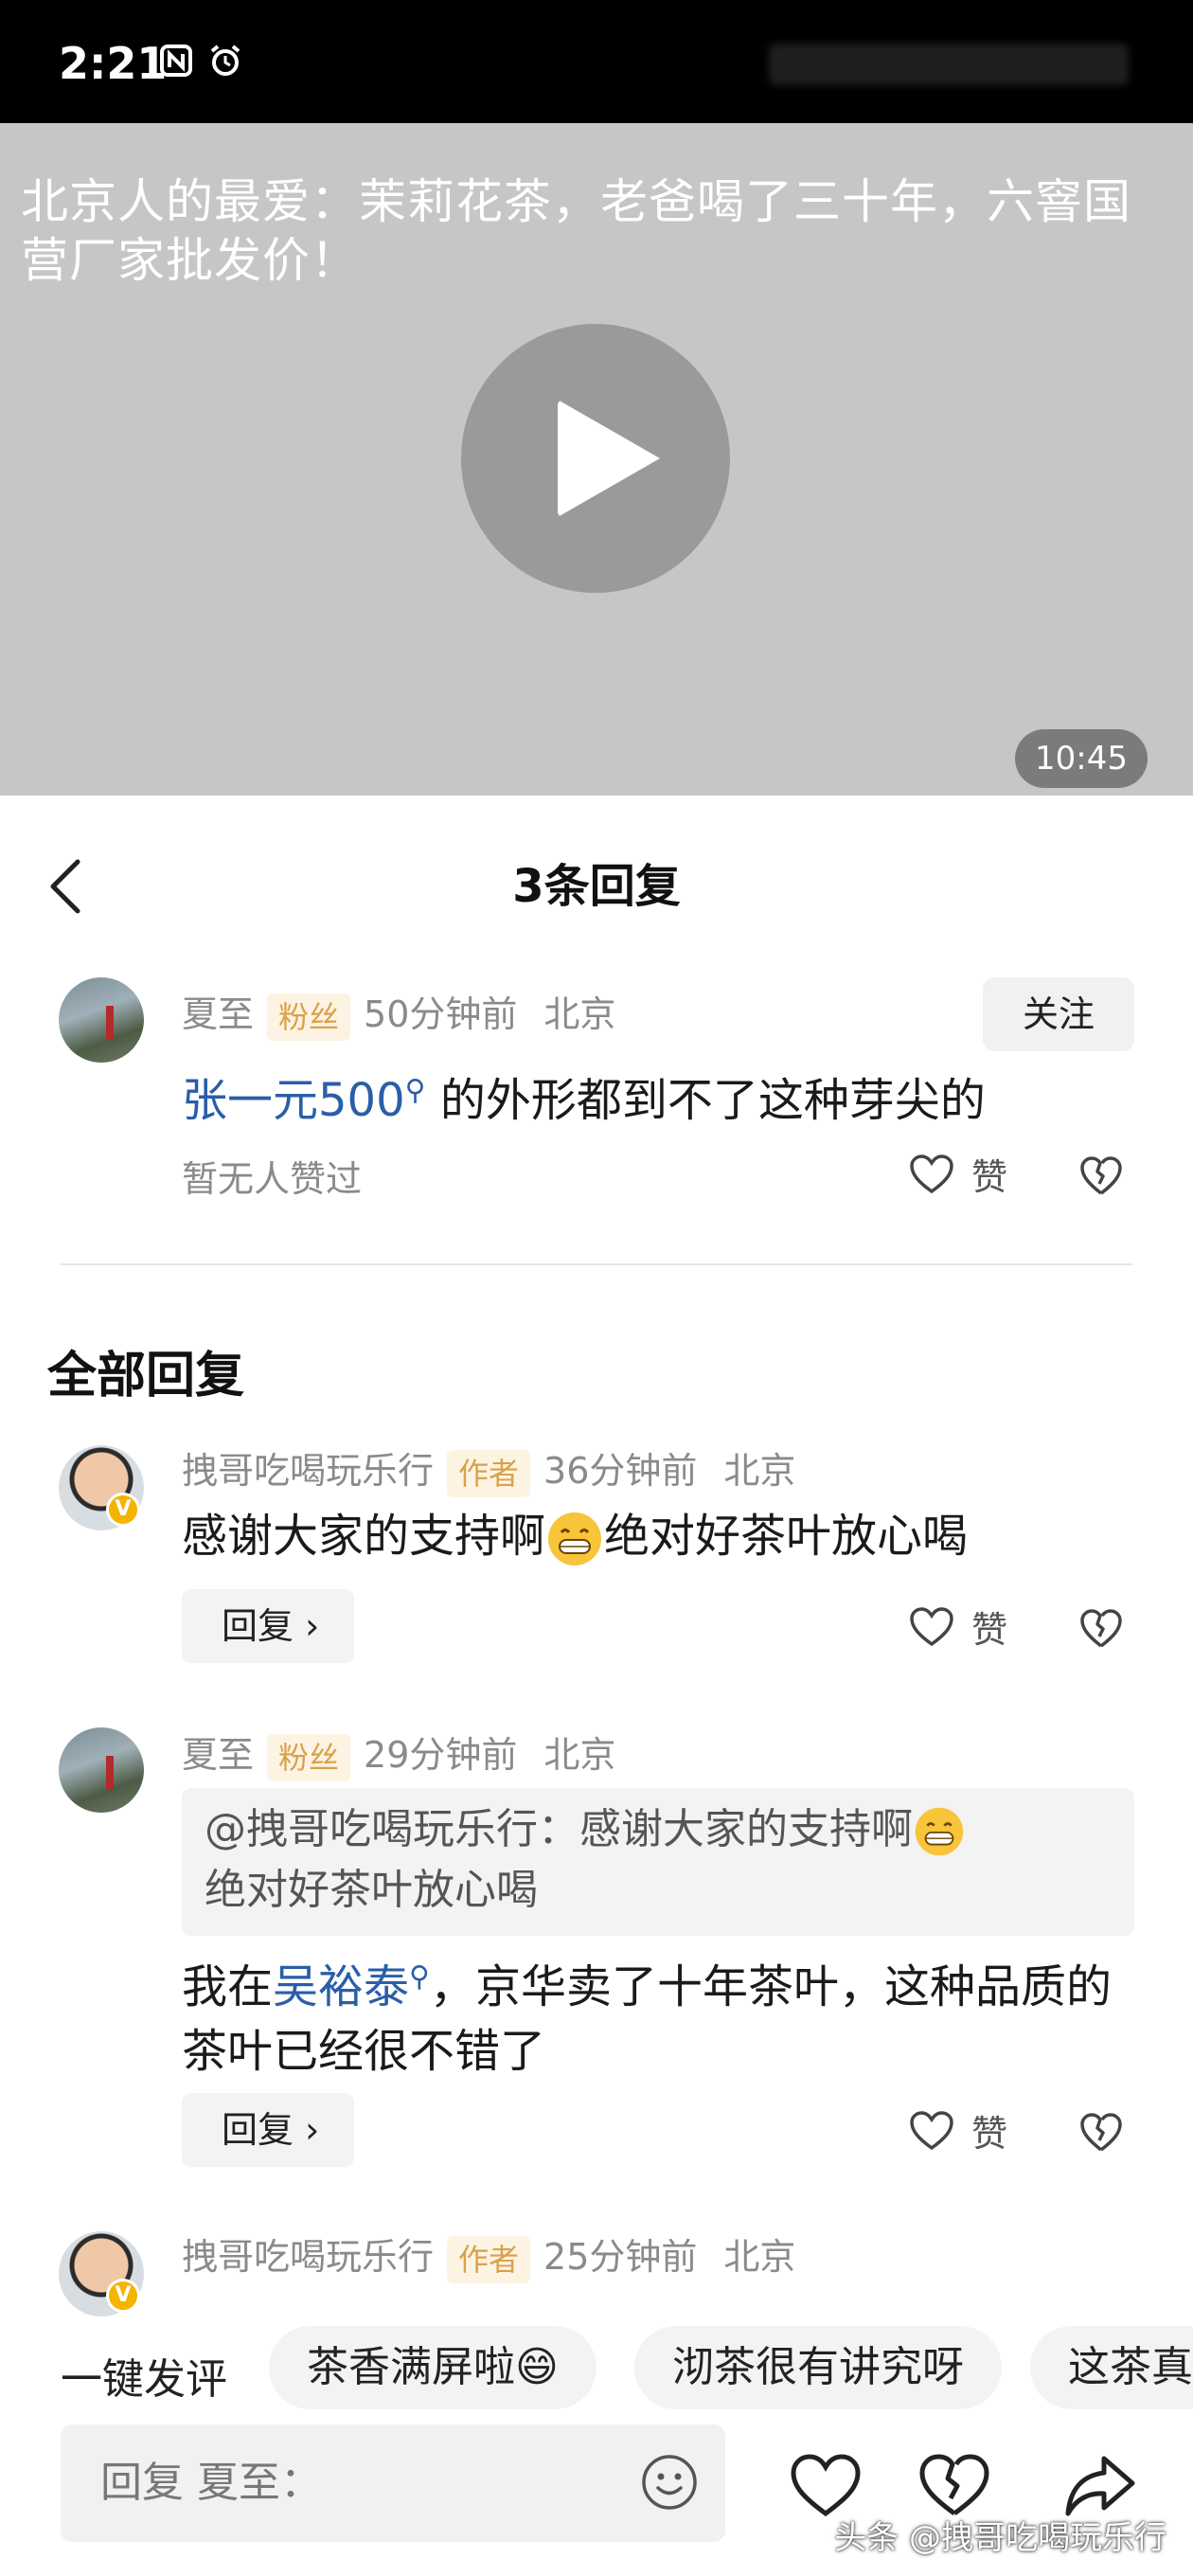 The image size is (1193, 2576). What do you see at coordinates (176, 61) in the screenshot?
I see `nfc-icon` at bounding box center [176, 61].